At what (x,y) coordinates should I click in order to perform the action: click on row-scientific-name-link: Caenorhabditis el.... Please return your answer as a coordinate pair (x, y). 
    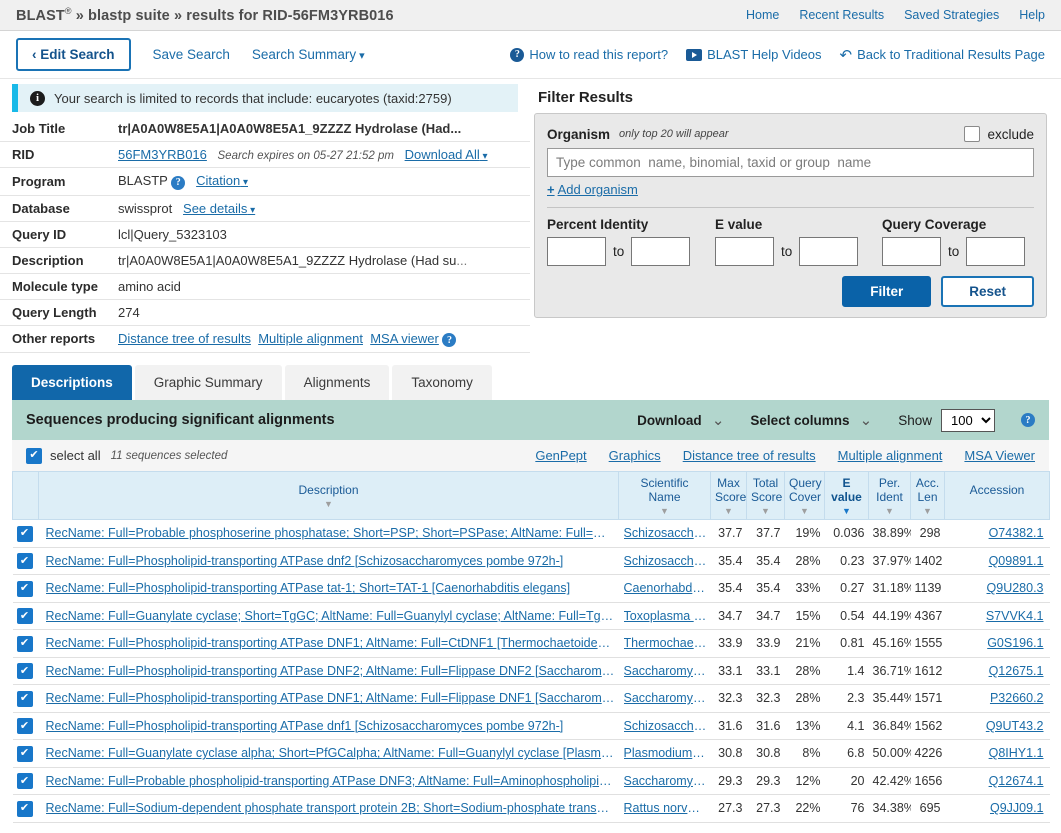
    Looking at the image, I should click on (665, 588).